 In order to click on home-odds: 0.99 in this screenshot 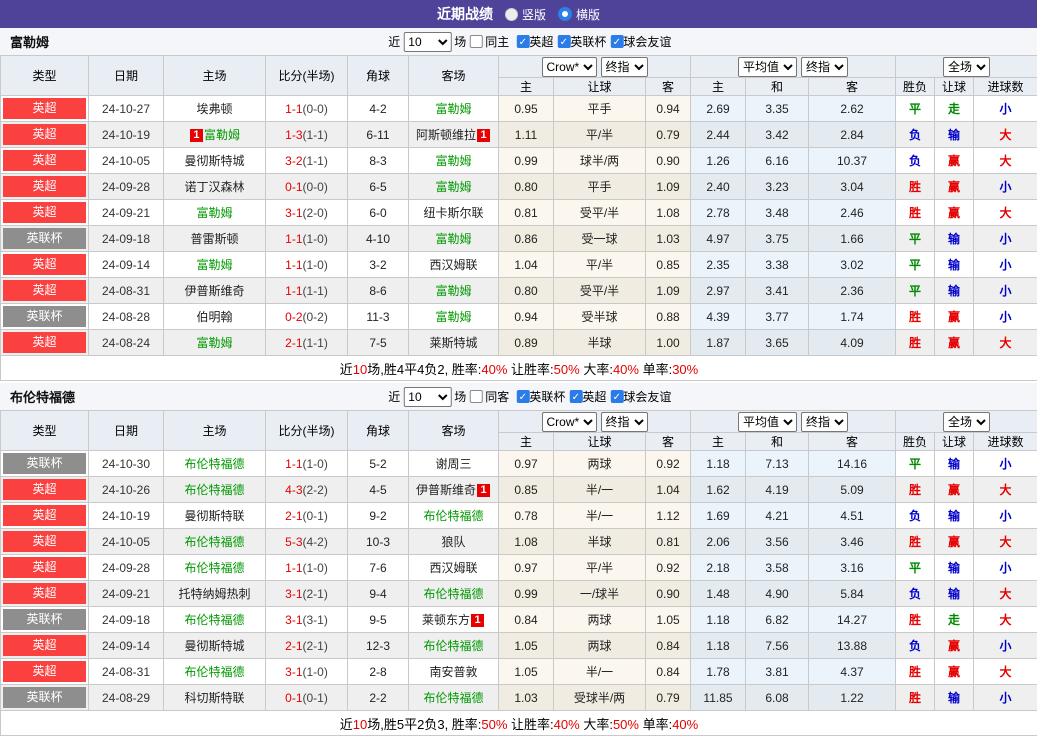, I will do `click(526, 161)`.